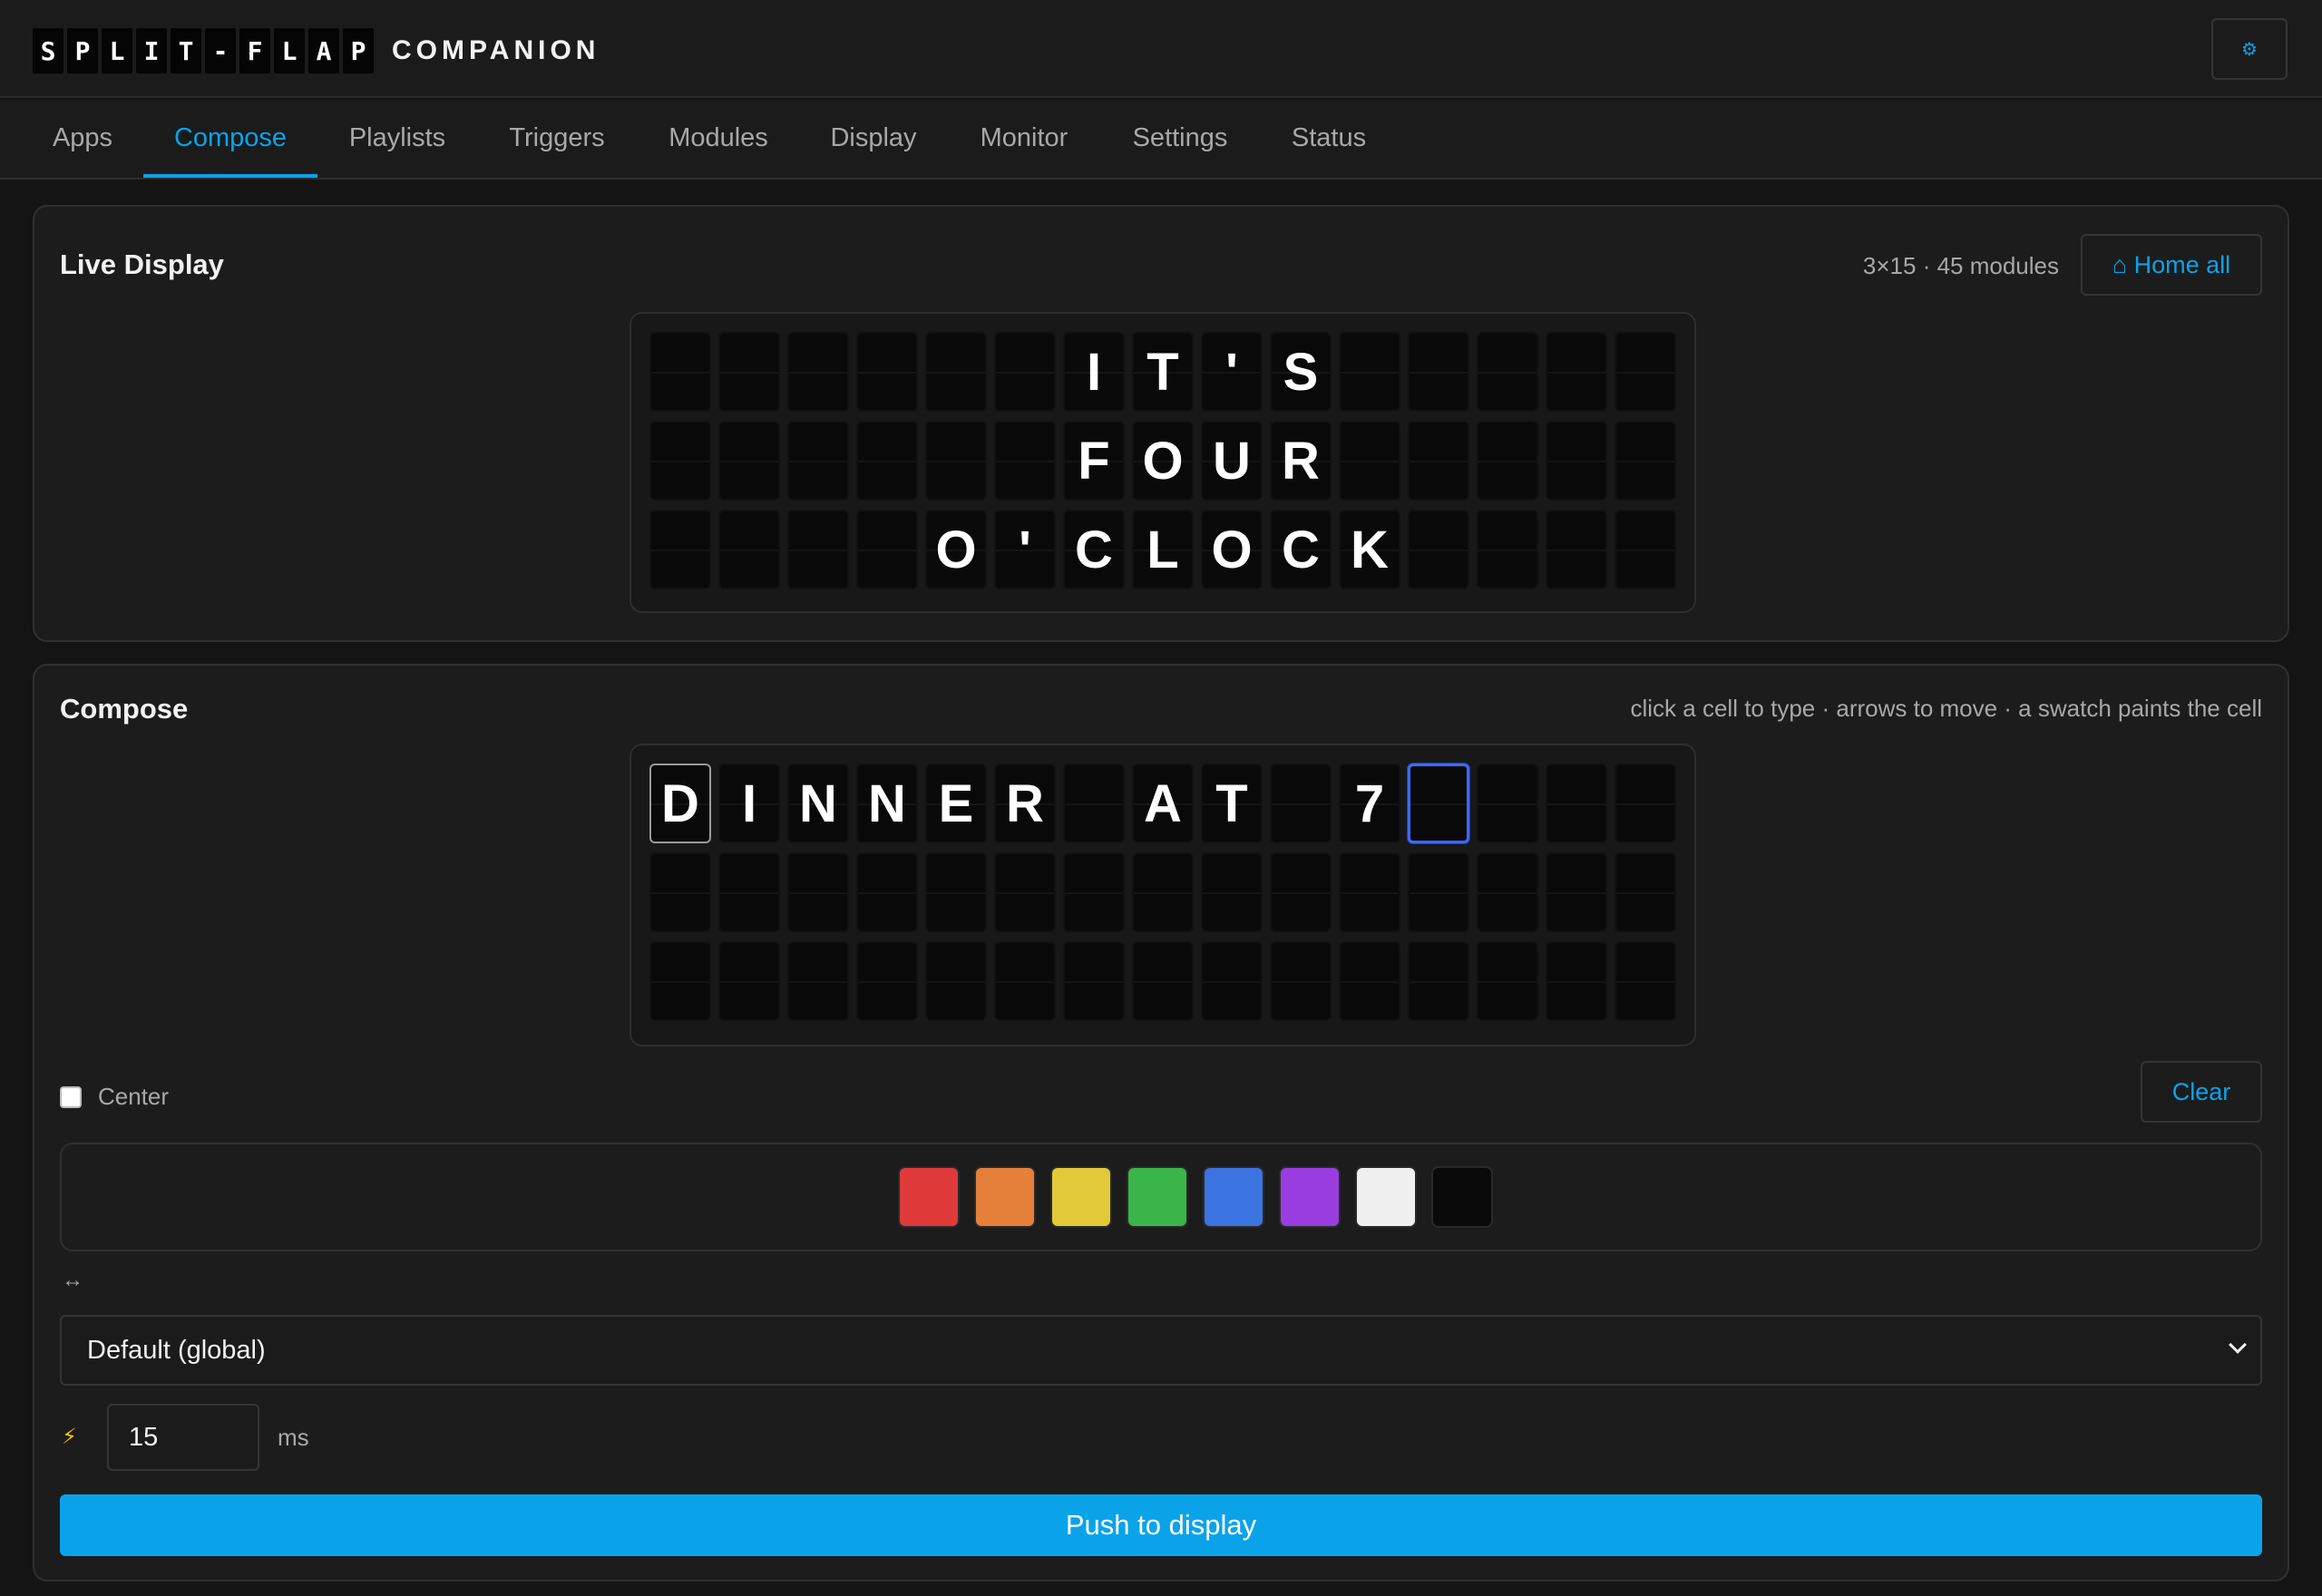 The width and height of the screenshot is (2322, 1596). I want to click on cell-character: I, so click(1094, 372).